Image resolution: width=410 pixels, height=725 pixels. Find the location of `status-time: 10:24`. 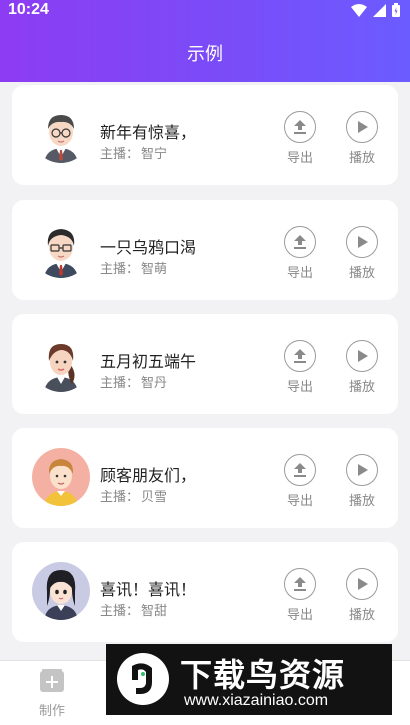

status-time: 10:24 is located at coordinates (28, 9).